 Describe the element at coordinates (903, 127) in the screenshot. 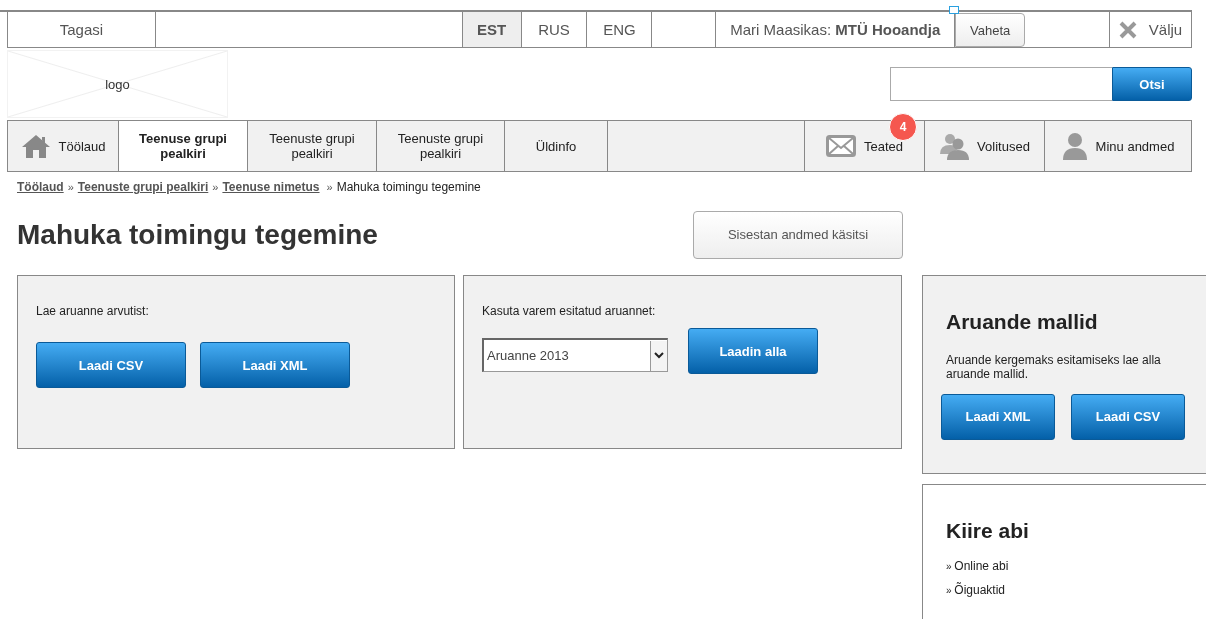

I see `notification-badge: 4` at that location.